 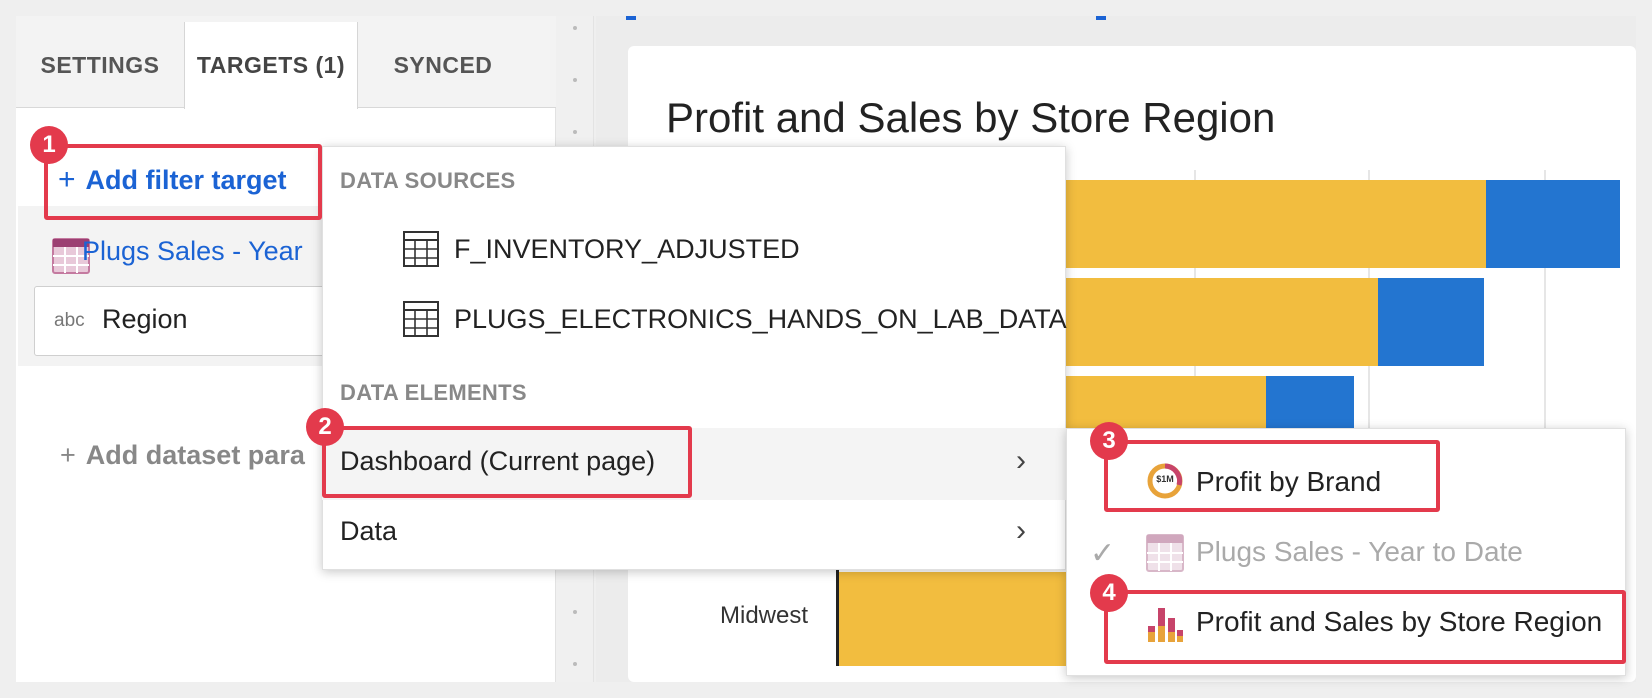 What do you see at coordinates (837, 618) in the screenshot?
I see `y-axis-line` at bounding box center [837, 618].